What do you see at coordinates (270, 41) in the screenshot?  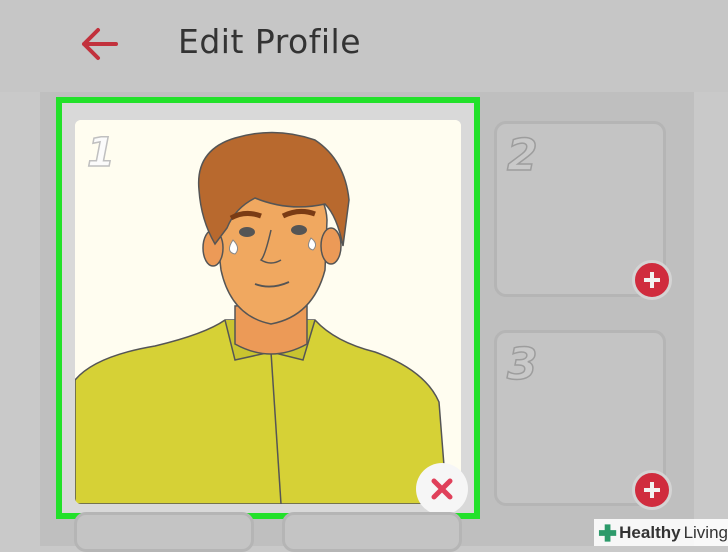 I see `page-title: Edit Profile` at bounding box center [270, 41].